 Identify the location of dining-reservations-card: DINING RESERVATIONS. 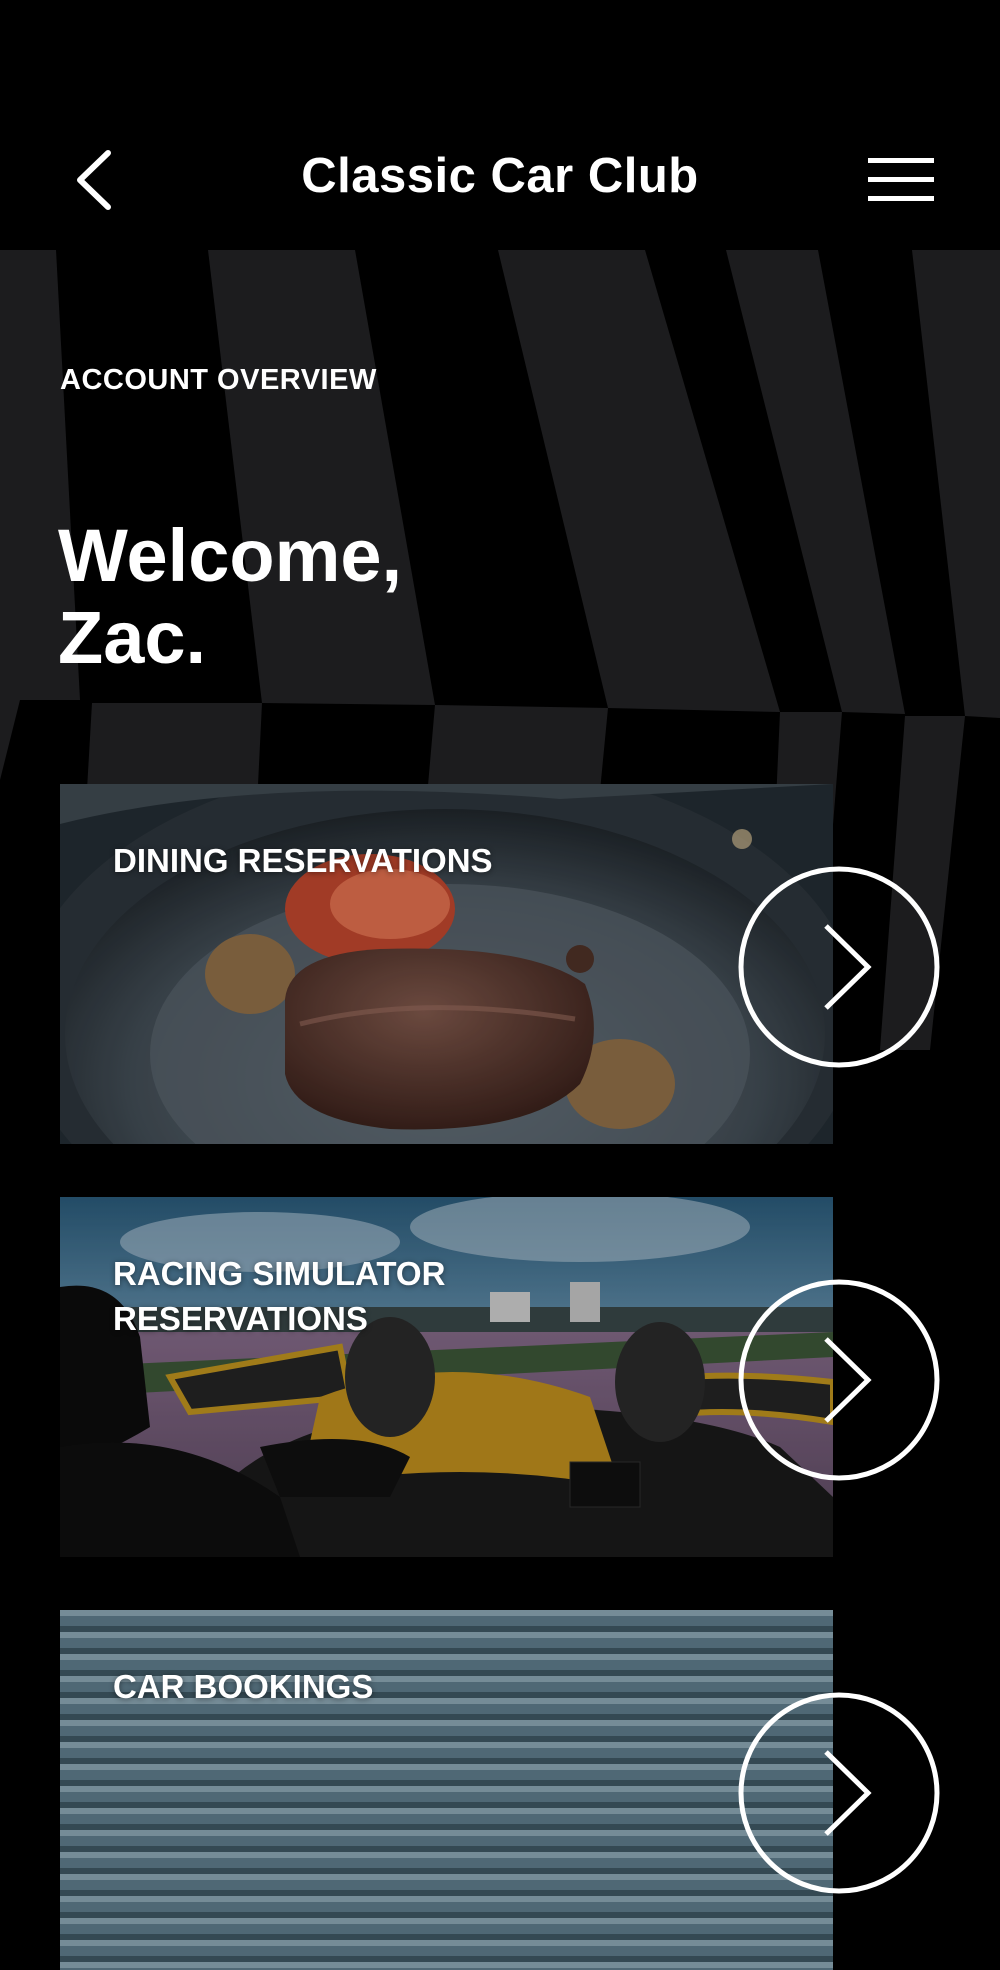
(446, 964).